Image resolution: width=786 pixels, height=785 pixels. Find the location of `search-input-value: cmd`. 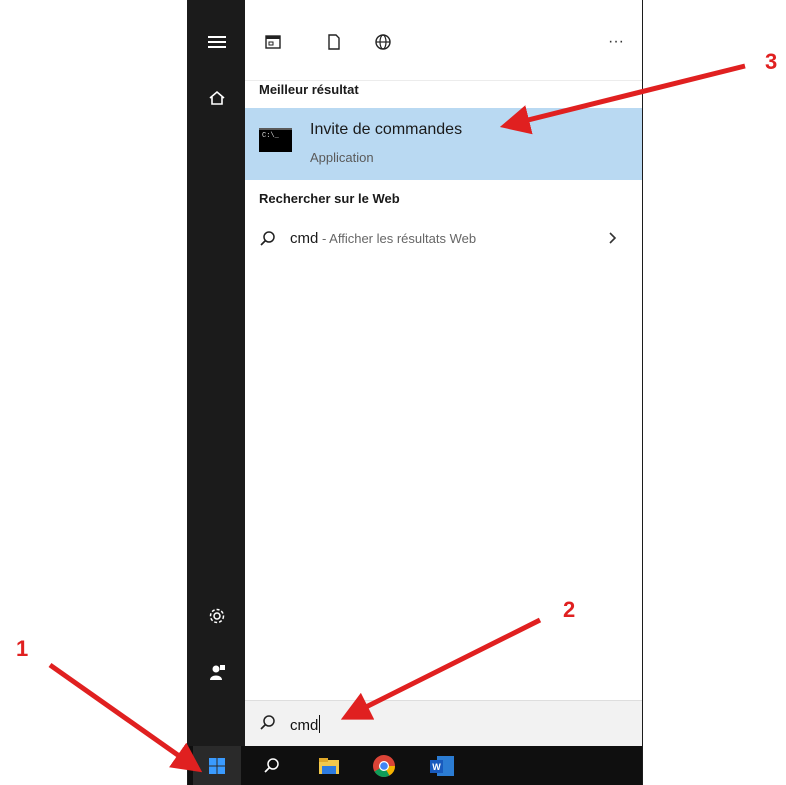

search-input-value: cmd is located at coordinates (304, 725).